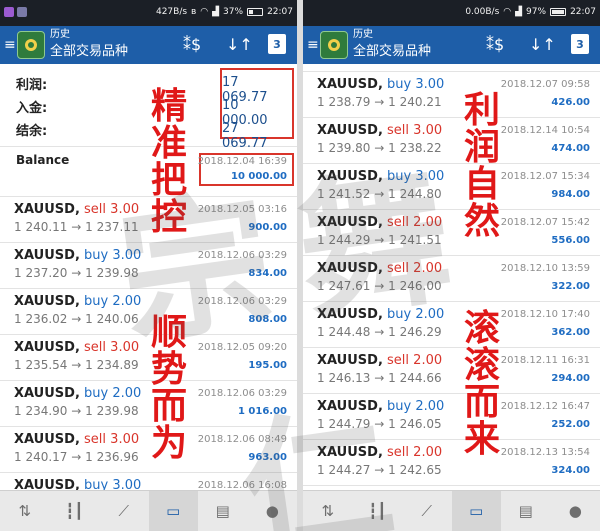  I want to click on trade-date: 2018.12.11 16:31, so click(545, 360).